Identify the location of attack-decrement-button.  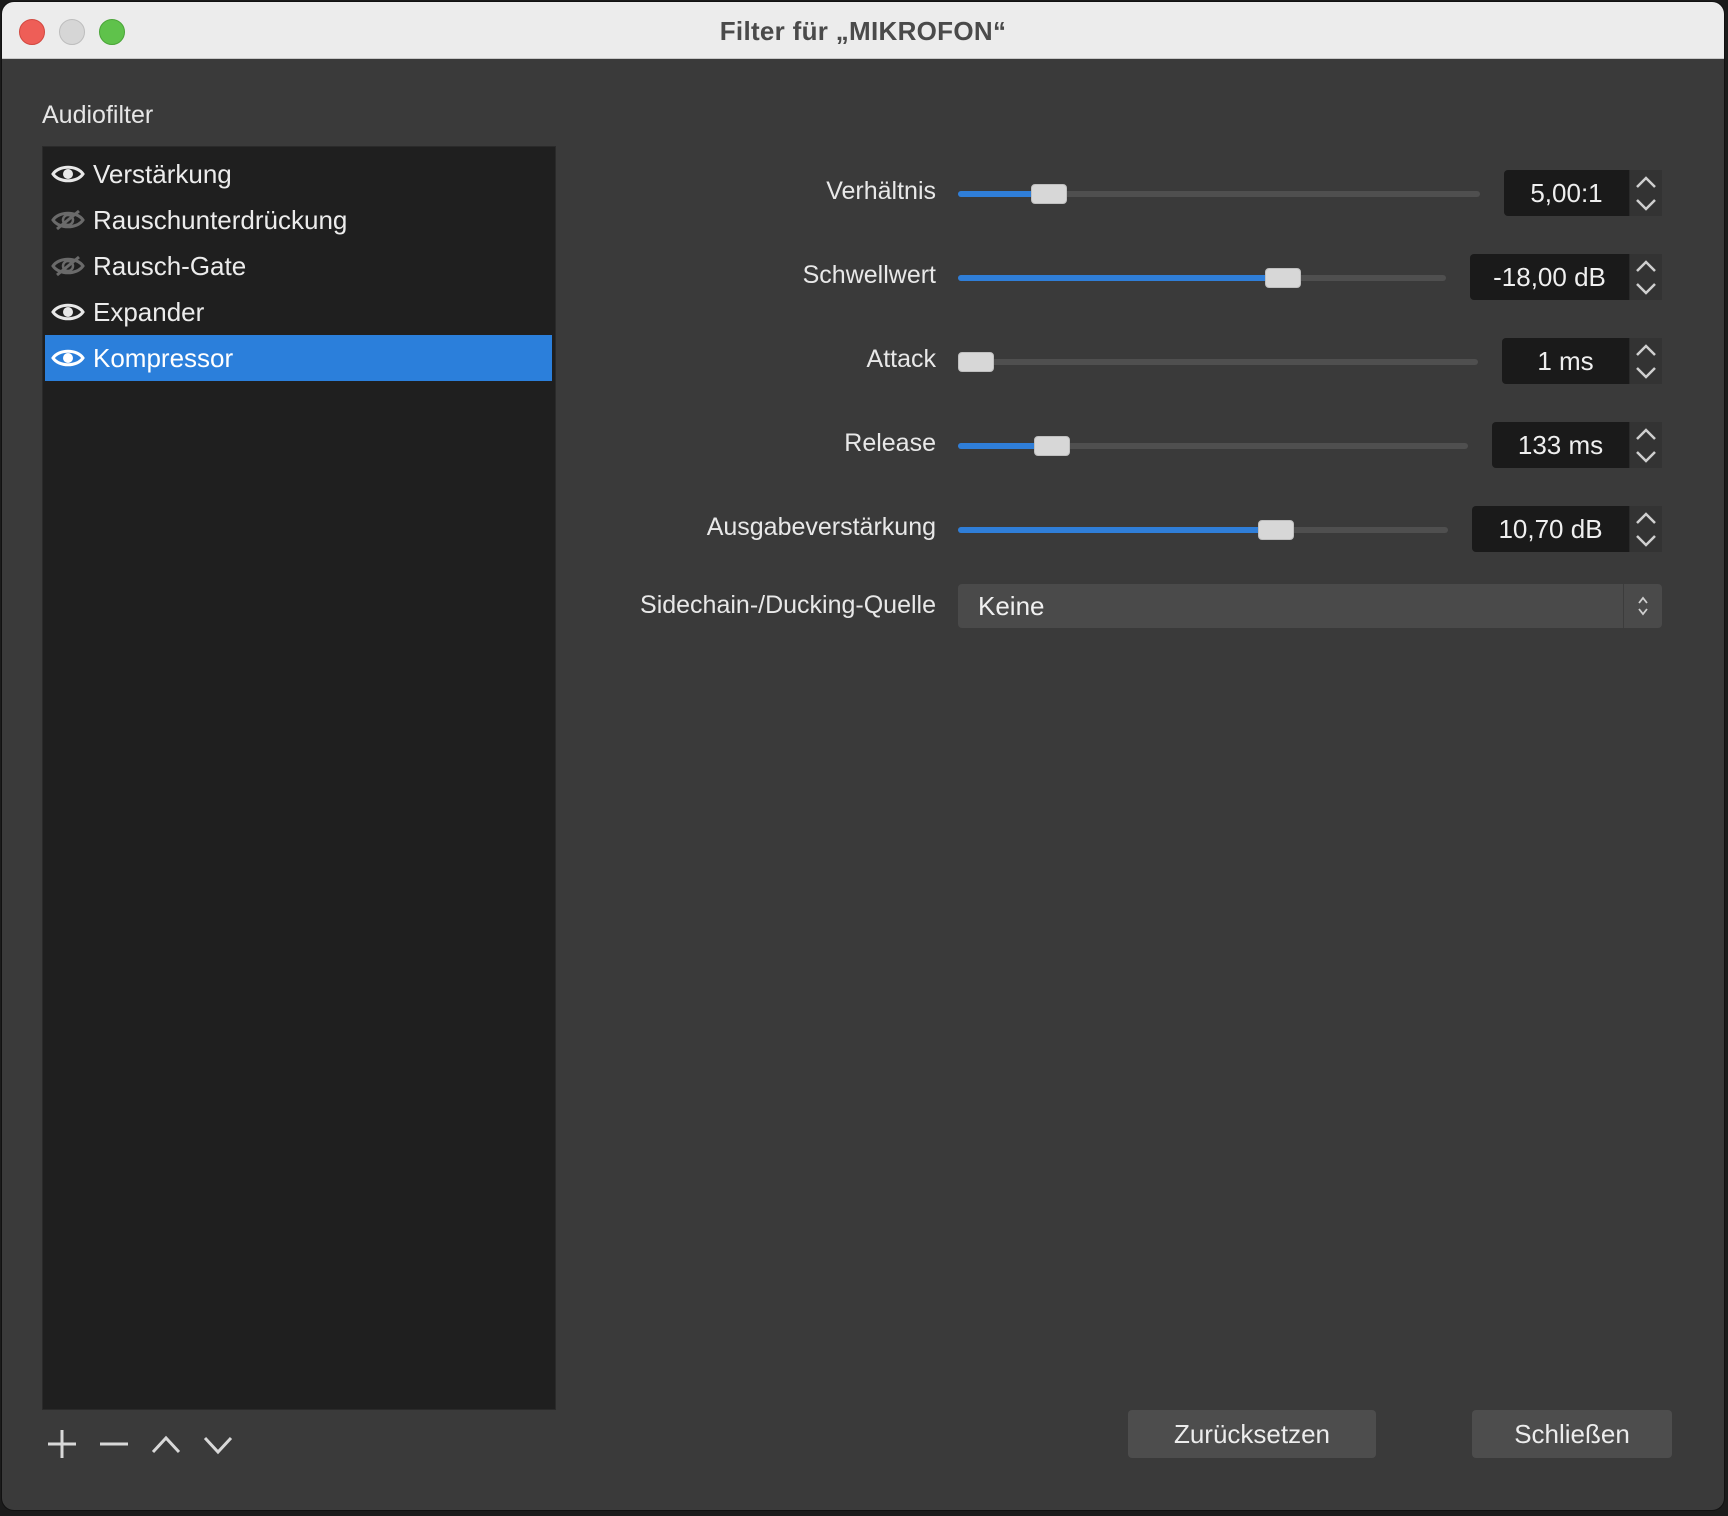
(1646, 372).